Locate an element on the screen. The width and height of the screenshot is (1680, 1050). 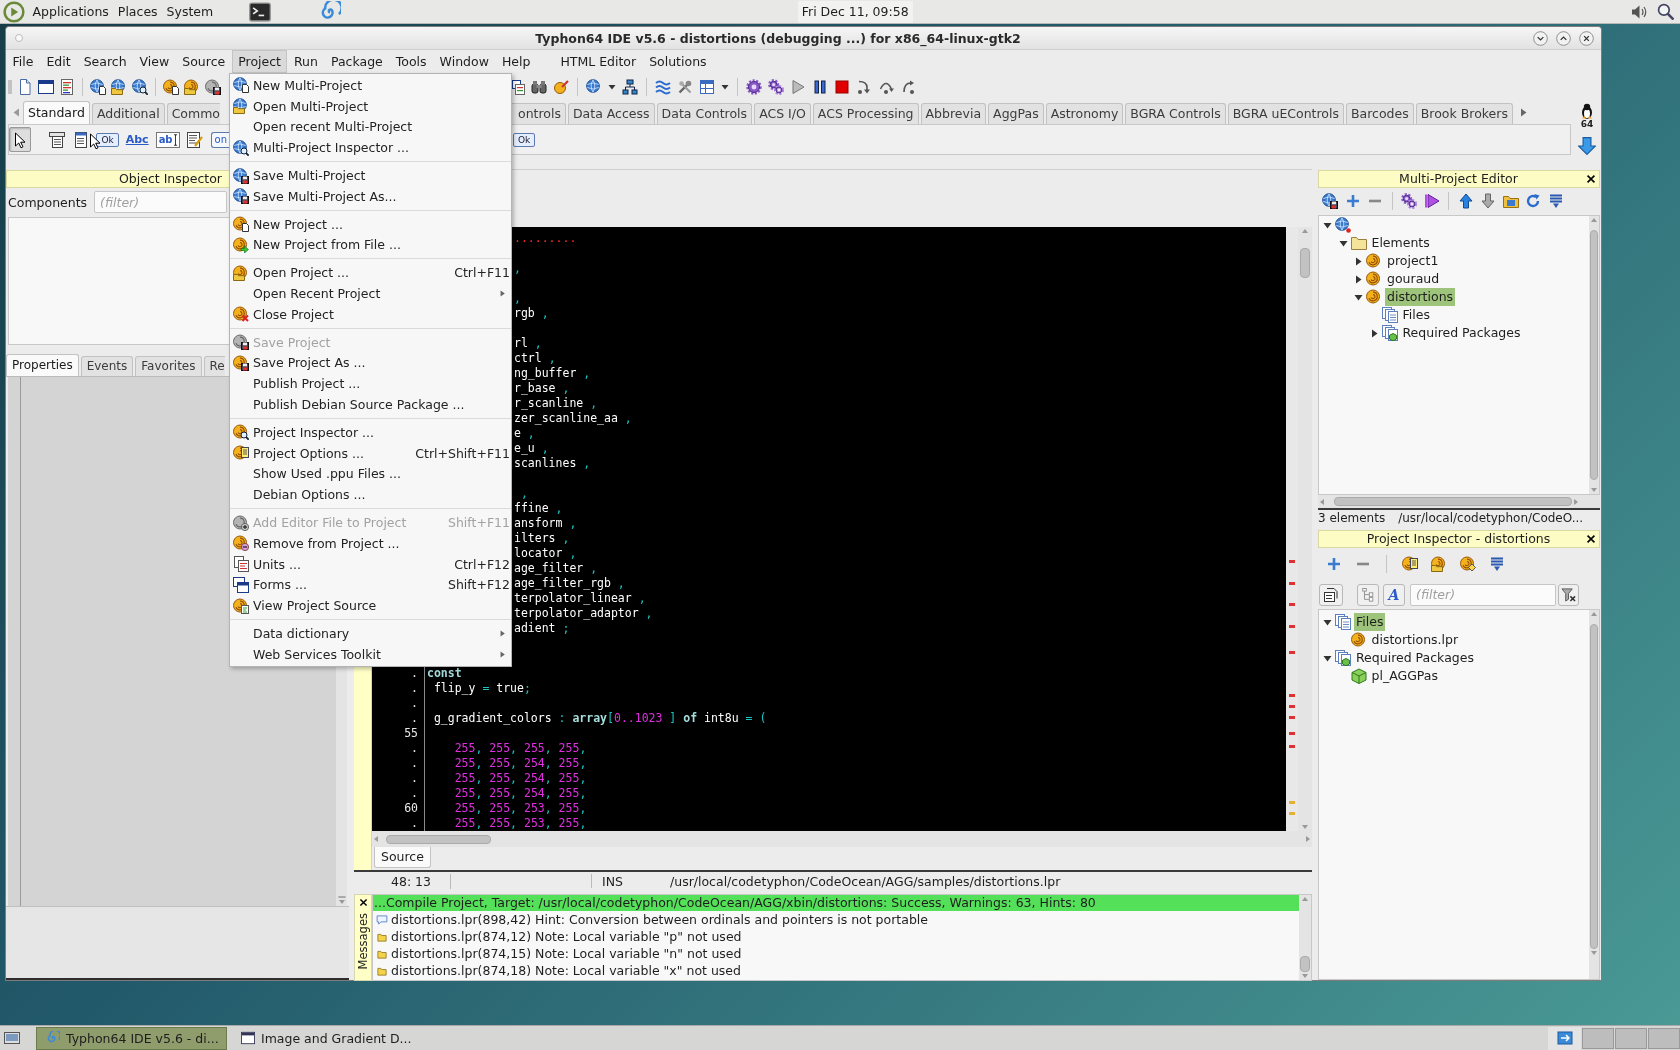
menu-item: Package is located at coordinates (357, 61).